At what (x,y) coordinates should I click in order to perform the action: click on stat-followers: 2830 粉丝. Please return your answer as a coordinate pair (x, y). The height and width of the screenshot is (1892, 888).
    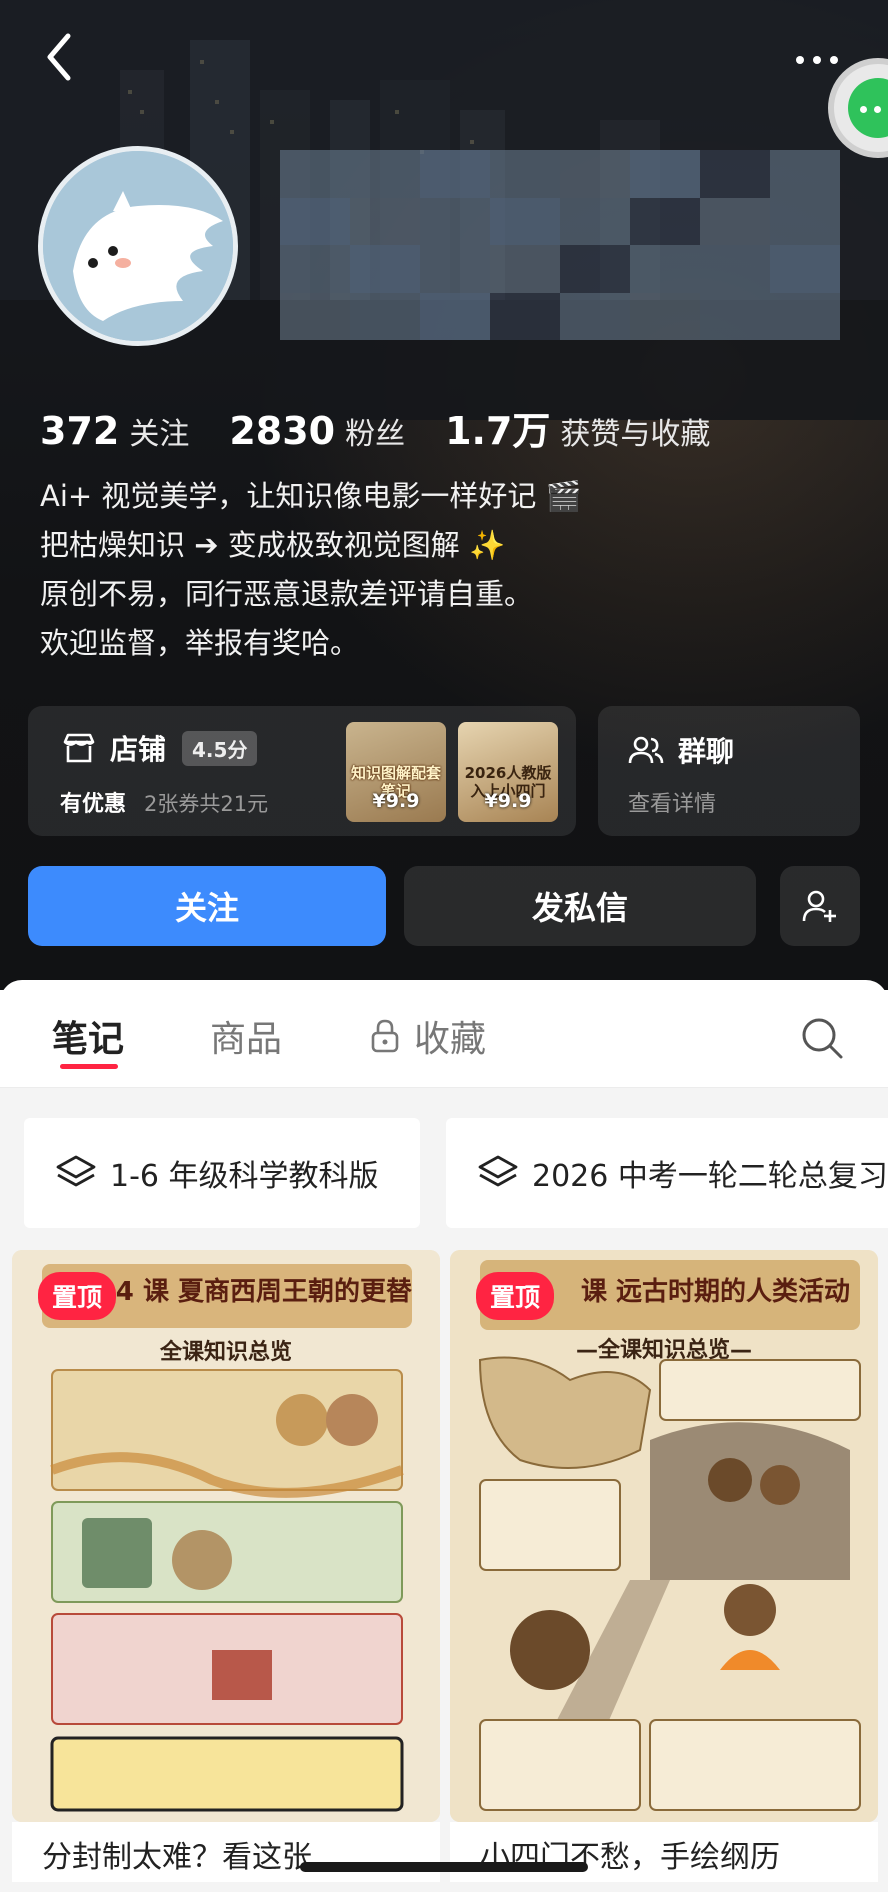
    Looking at the image, I should click on (317, 431).